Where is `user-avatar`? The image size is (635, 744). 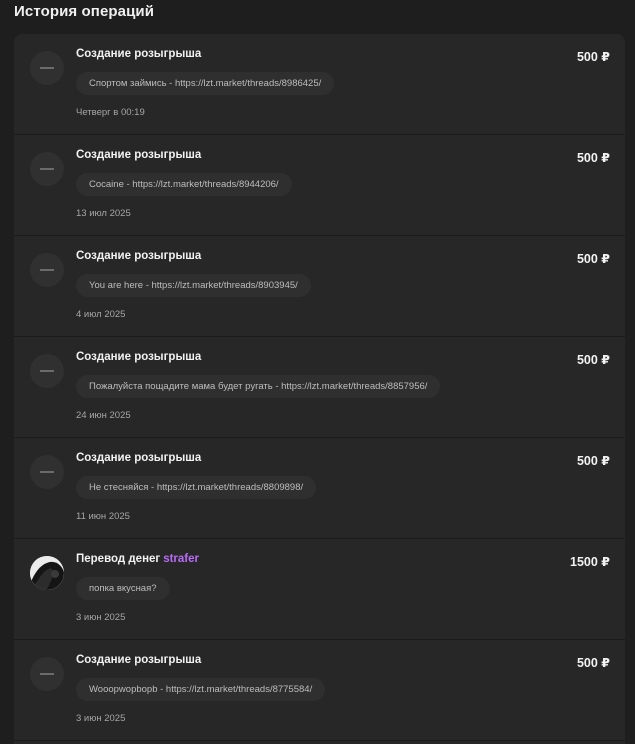 user-avatar is located at coordinates (47, 573).